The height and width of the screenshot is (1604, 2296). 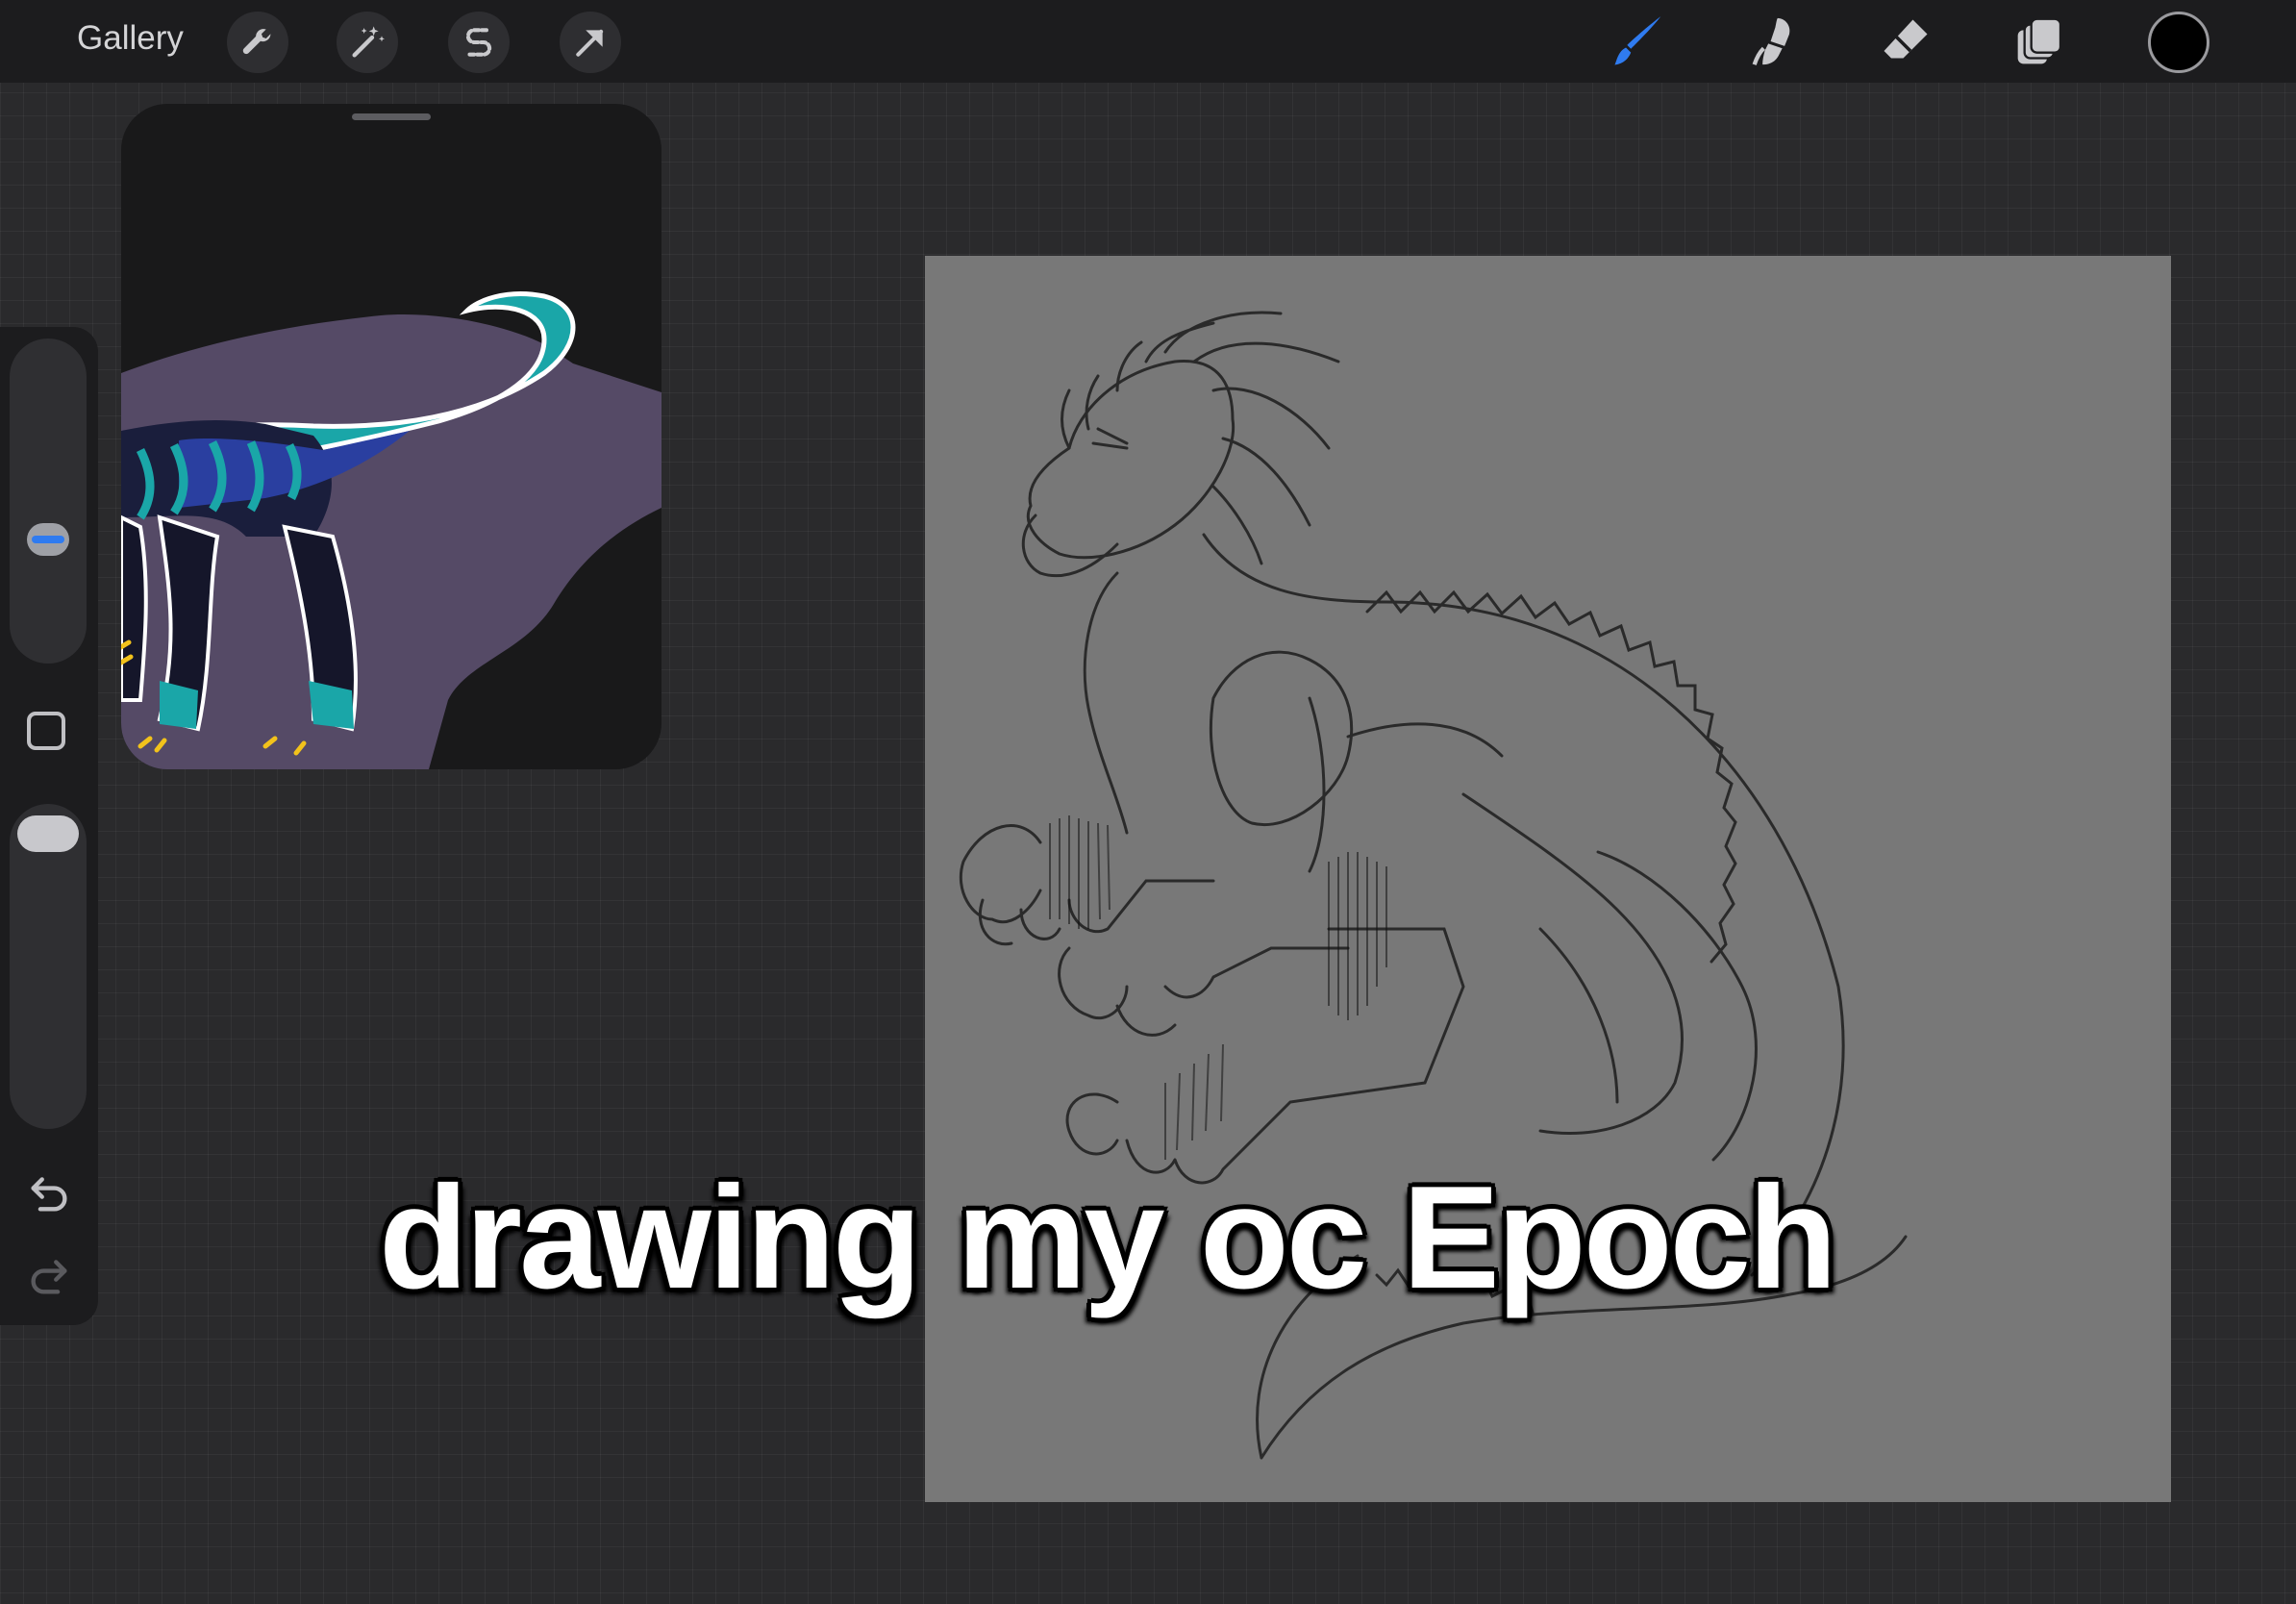 I want to click on transform-arrow-icon, so click(x=590, y=43).